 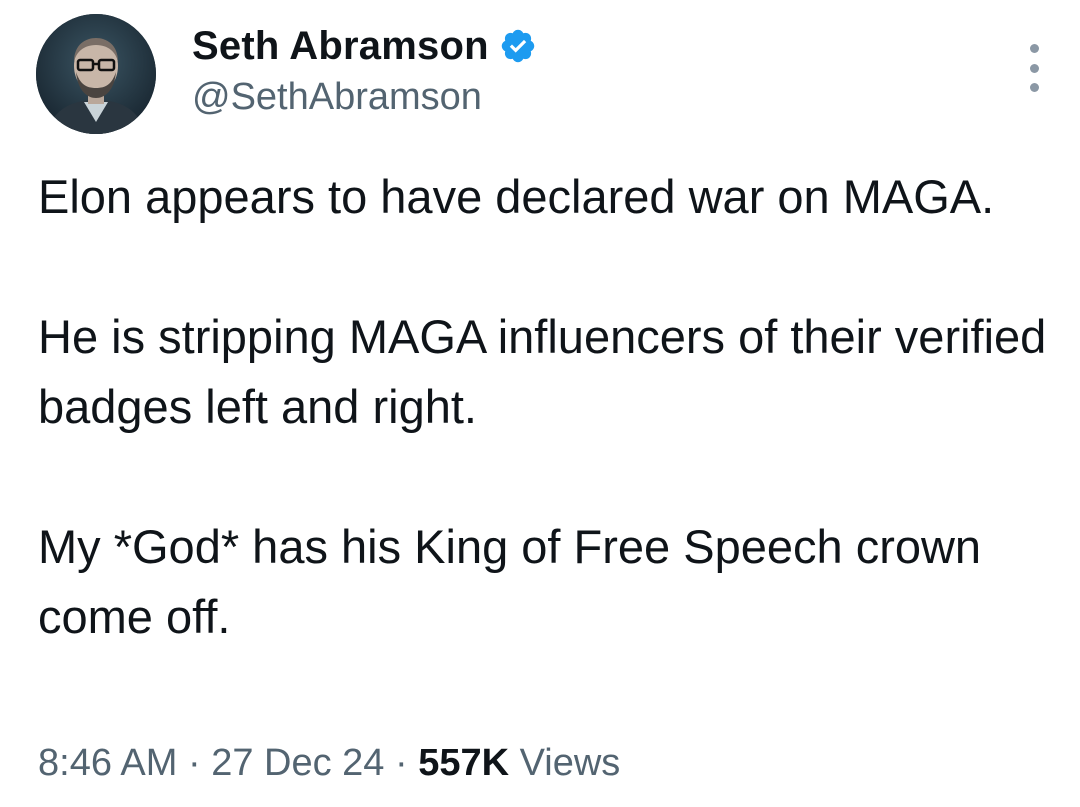 I want to click on name-row: Seth Abramson, so click(x=364, y=46).